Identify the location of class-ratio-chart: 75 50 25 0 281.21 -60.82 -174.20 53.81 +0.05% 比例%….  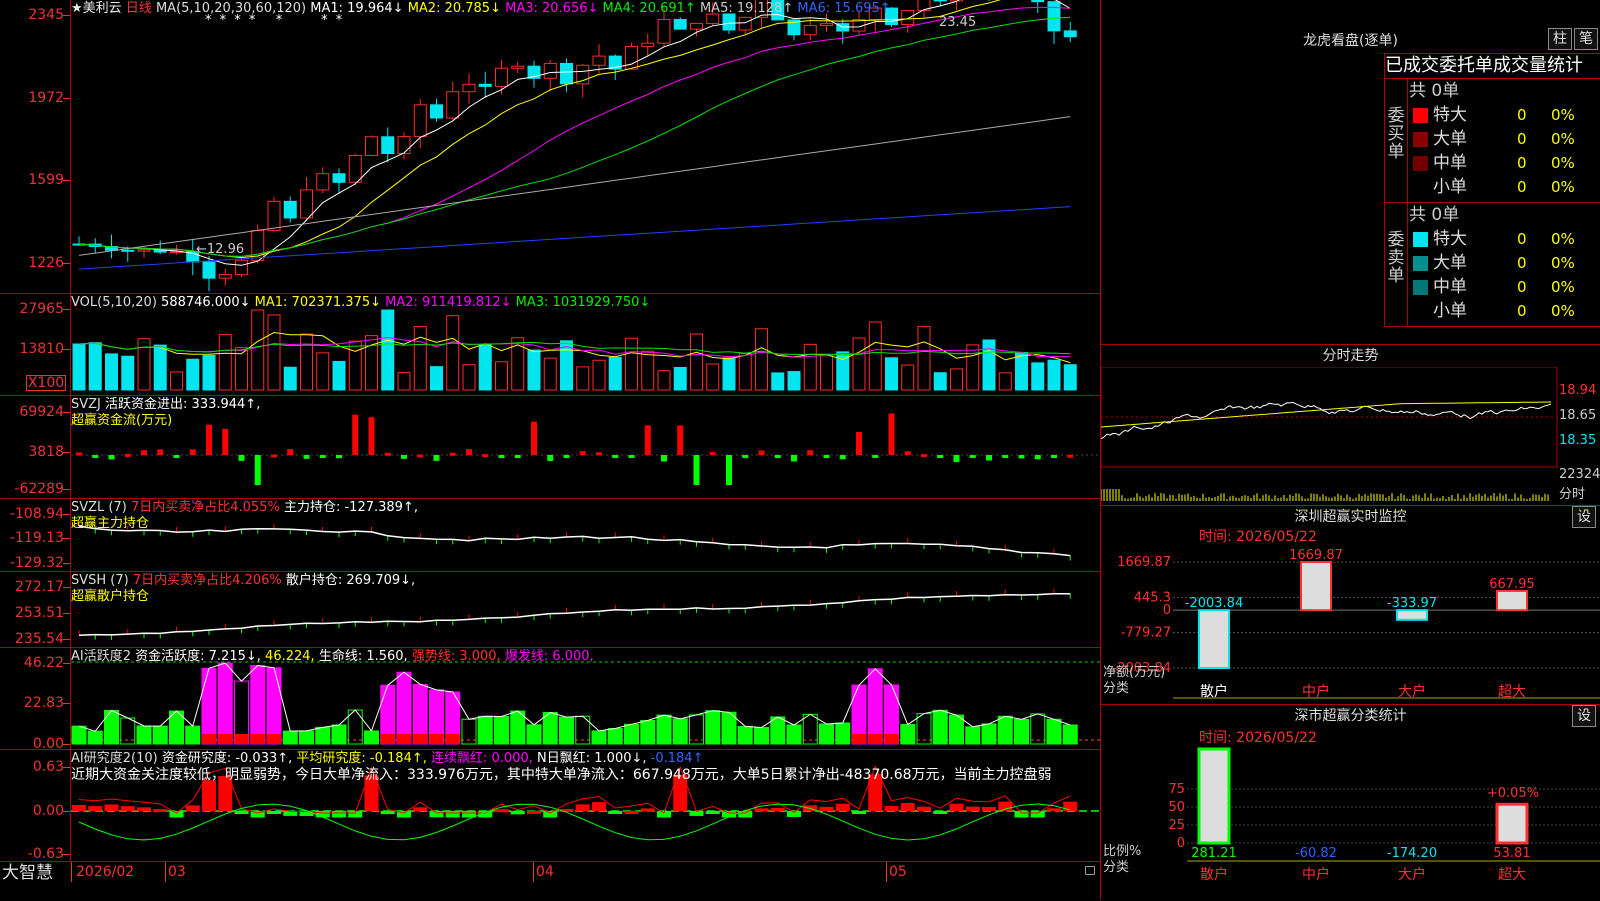
(1350, 824).